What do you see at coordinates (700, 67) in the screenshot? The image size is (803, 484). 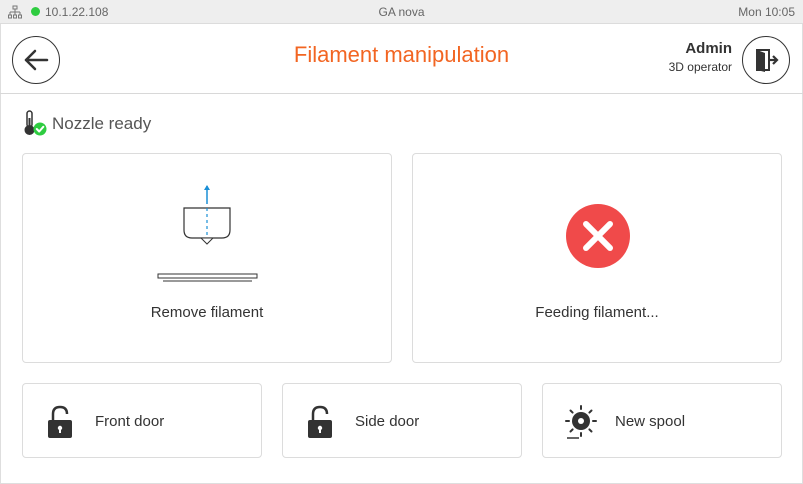 I see `user-role: 3D operator` at bounding box center [700, 67].